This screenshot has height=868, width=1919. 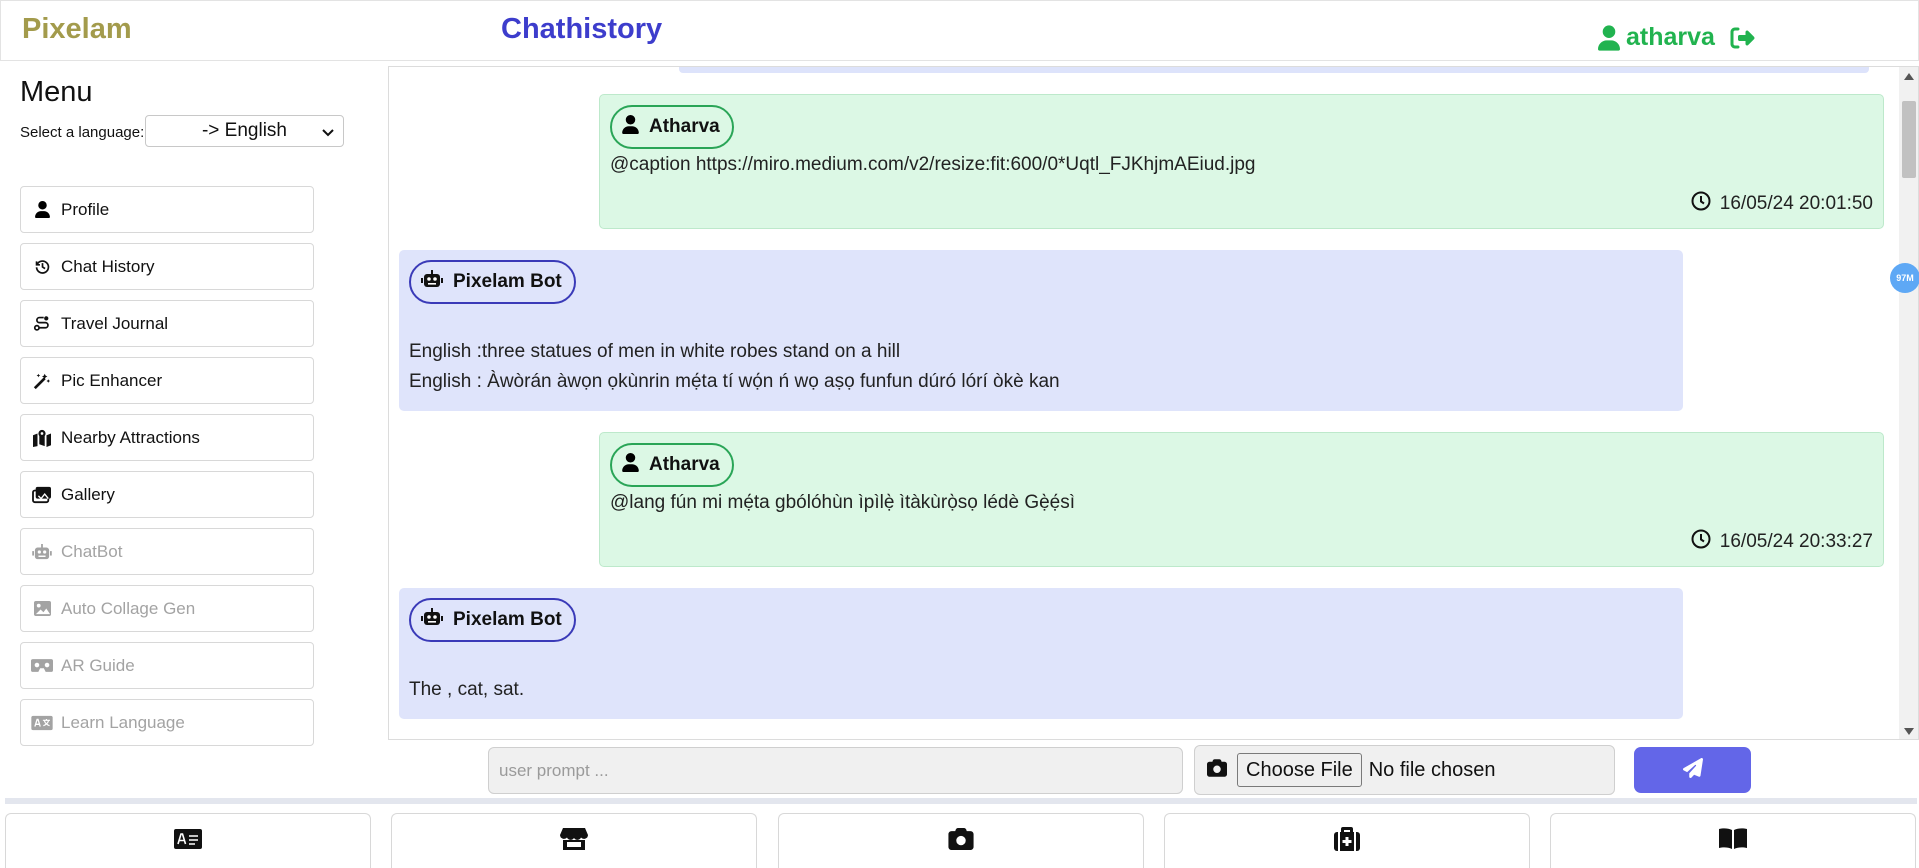 I want to click on nav-tab-book, so click(x=1733, y=840).